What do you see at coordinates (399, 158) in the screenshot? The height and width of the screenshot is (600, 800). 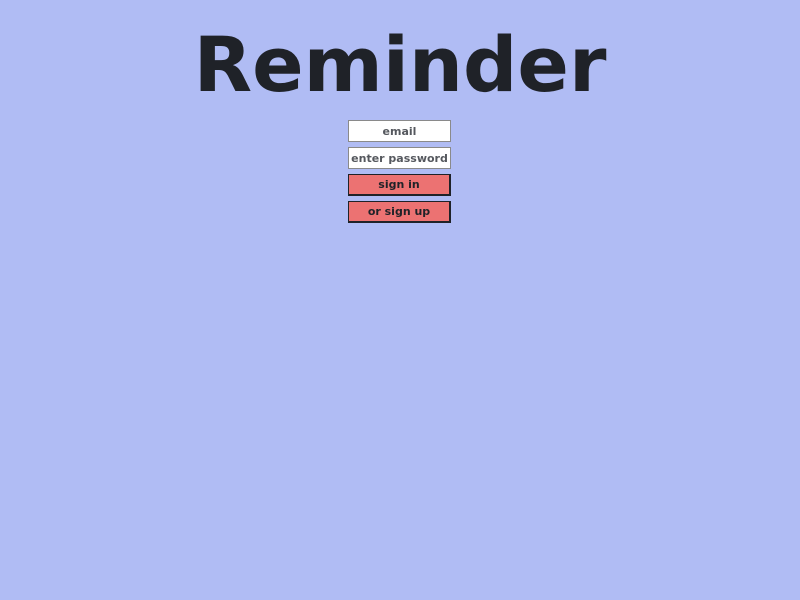 I see `password-input` at bounding box center [399, 158].